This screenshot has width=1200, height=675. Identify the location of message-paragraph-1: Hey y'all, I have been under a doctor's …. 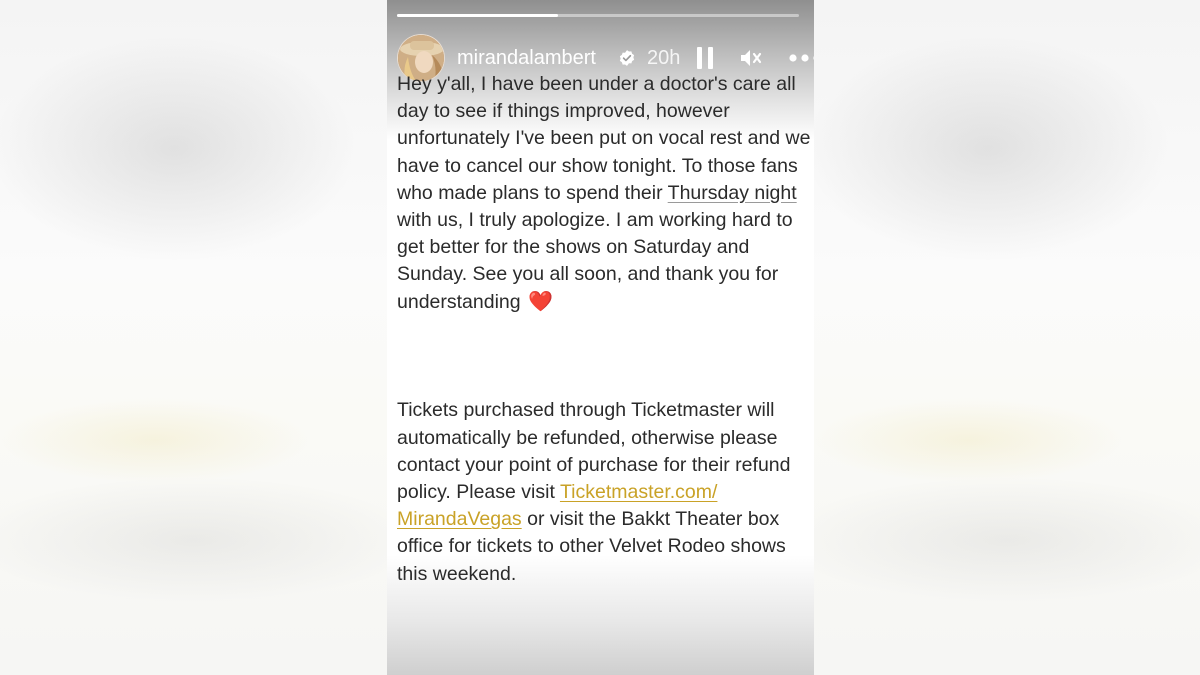
(605, 193).